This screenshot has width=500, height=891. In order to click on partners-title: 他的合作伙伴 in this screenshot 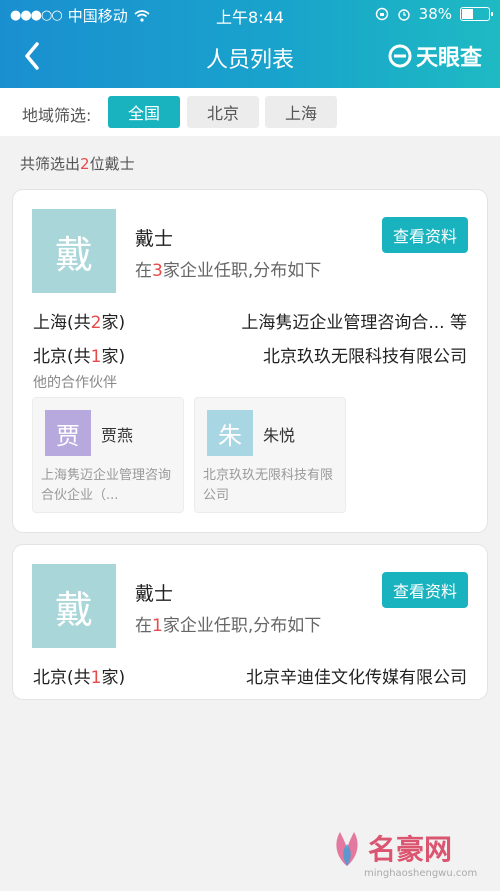, I will do `click(75, 383)`.